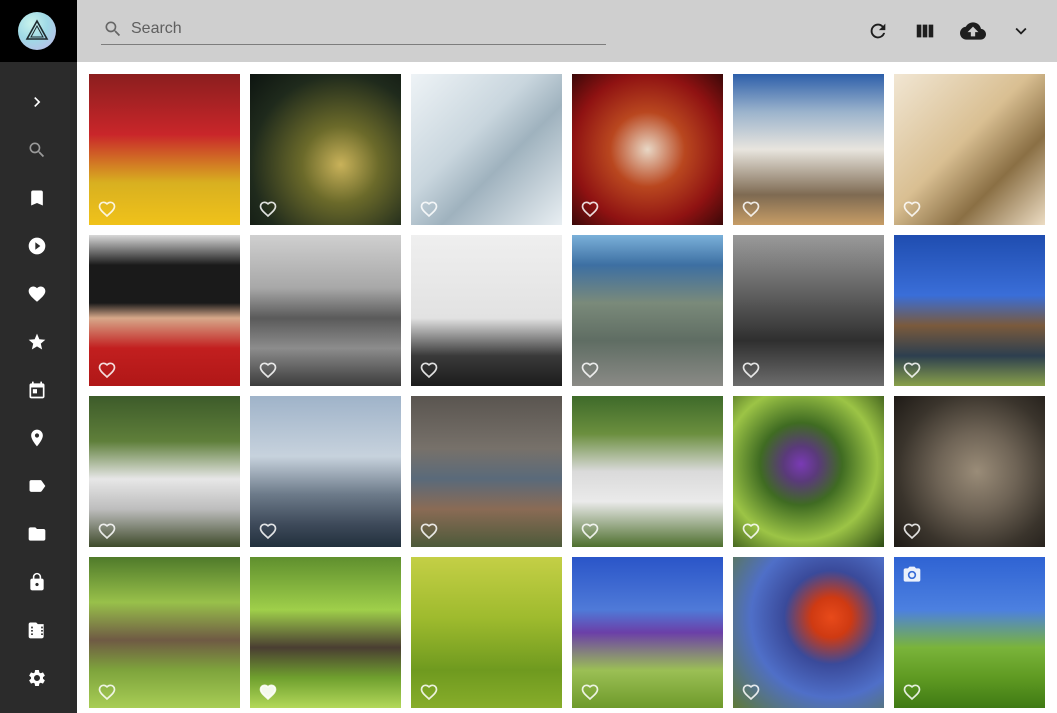 The height and width of the screenshot is (713, 1057). I want to click on sidebar-item-lock, so click(37, 582).